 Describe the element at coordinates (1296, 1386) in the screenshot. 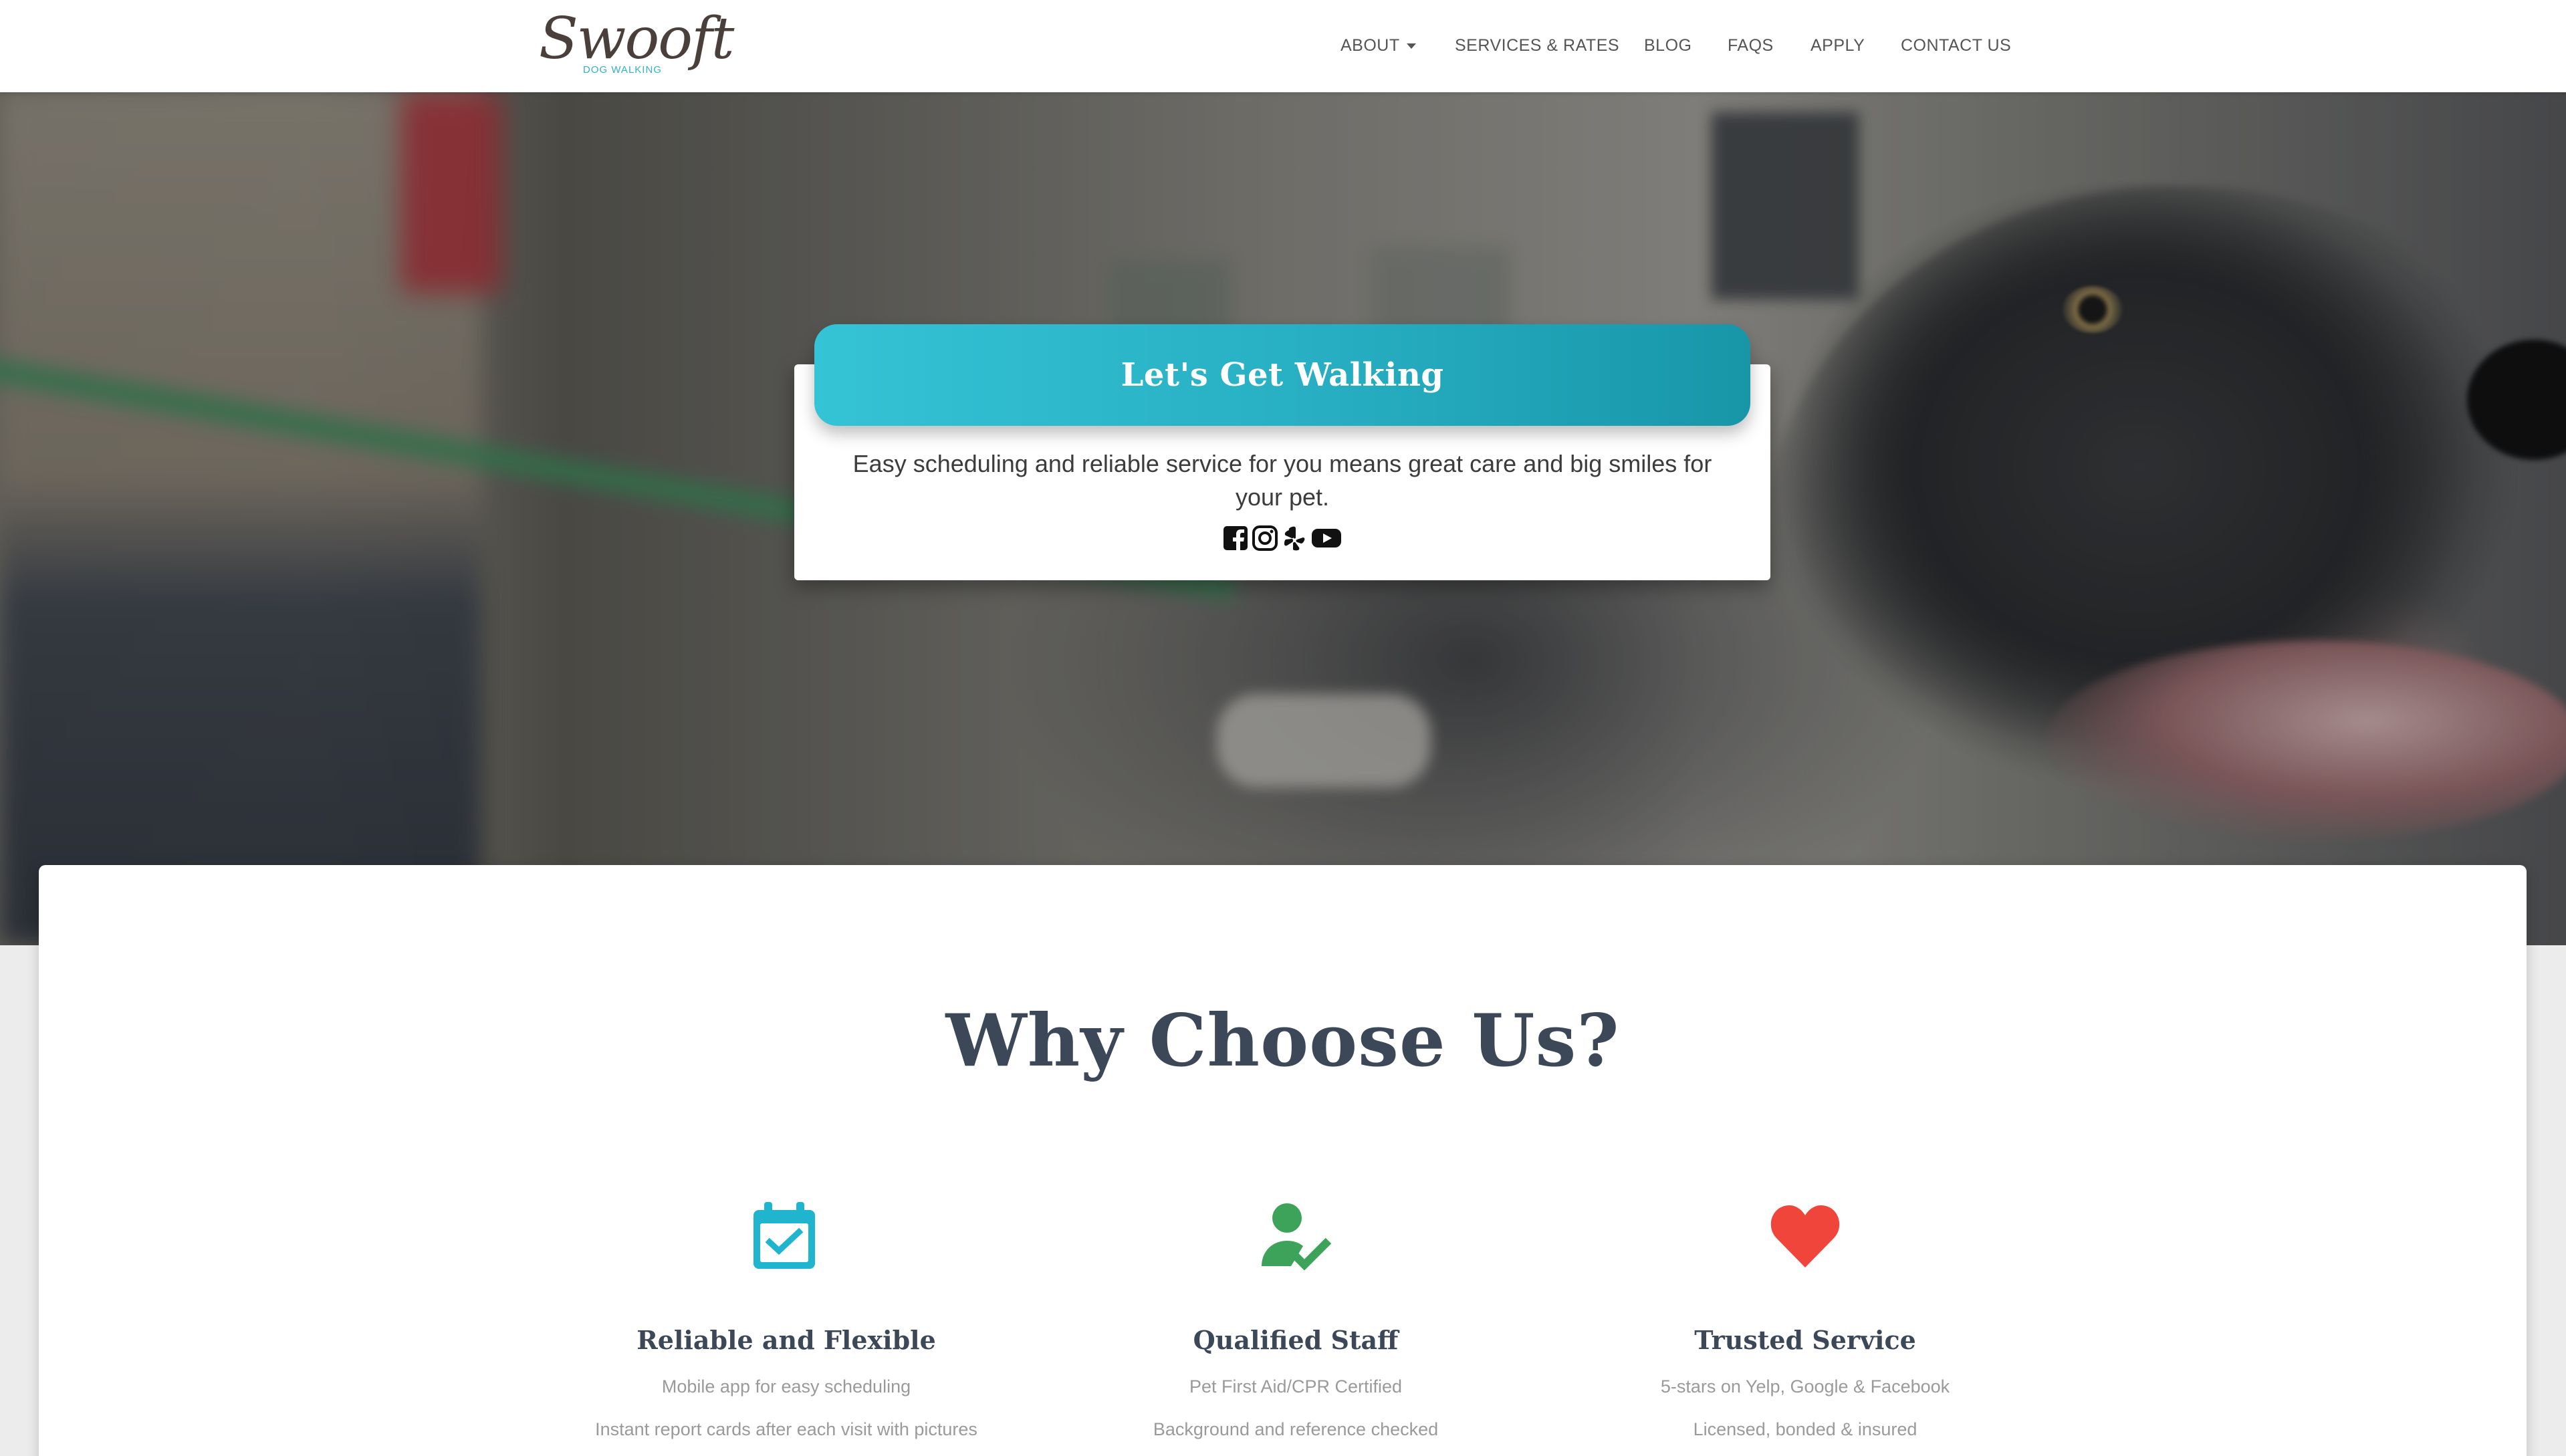

I see `feature-line: Pet First Aid/CPR Certified` at that location.